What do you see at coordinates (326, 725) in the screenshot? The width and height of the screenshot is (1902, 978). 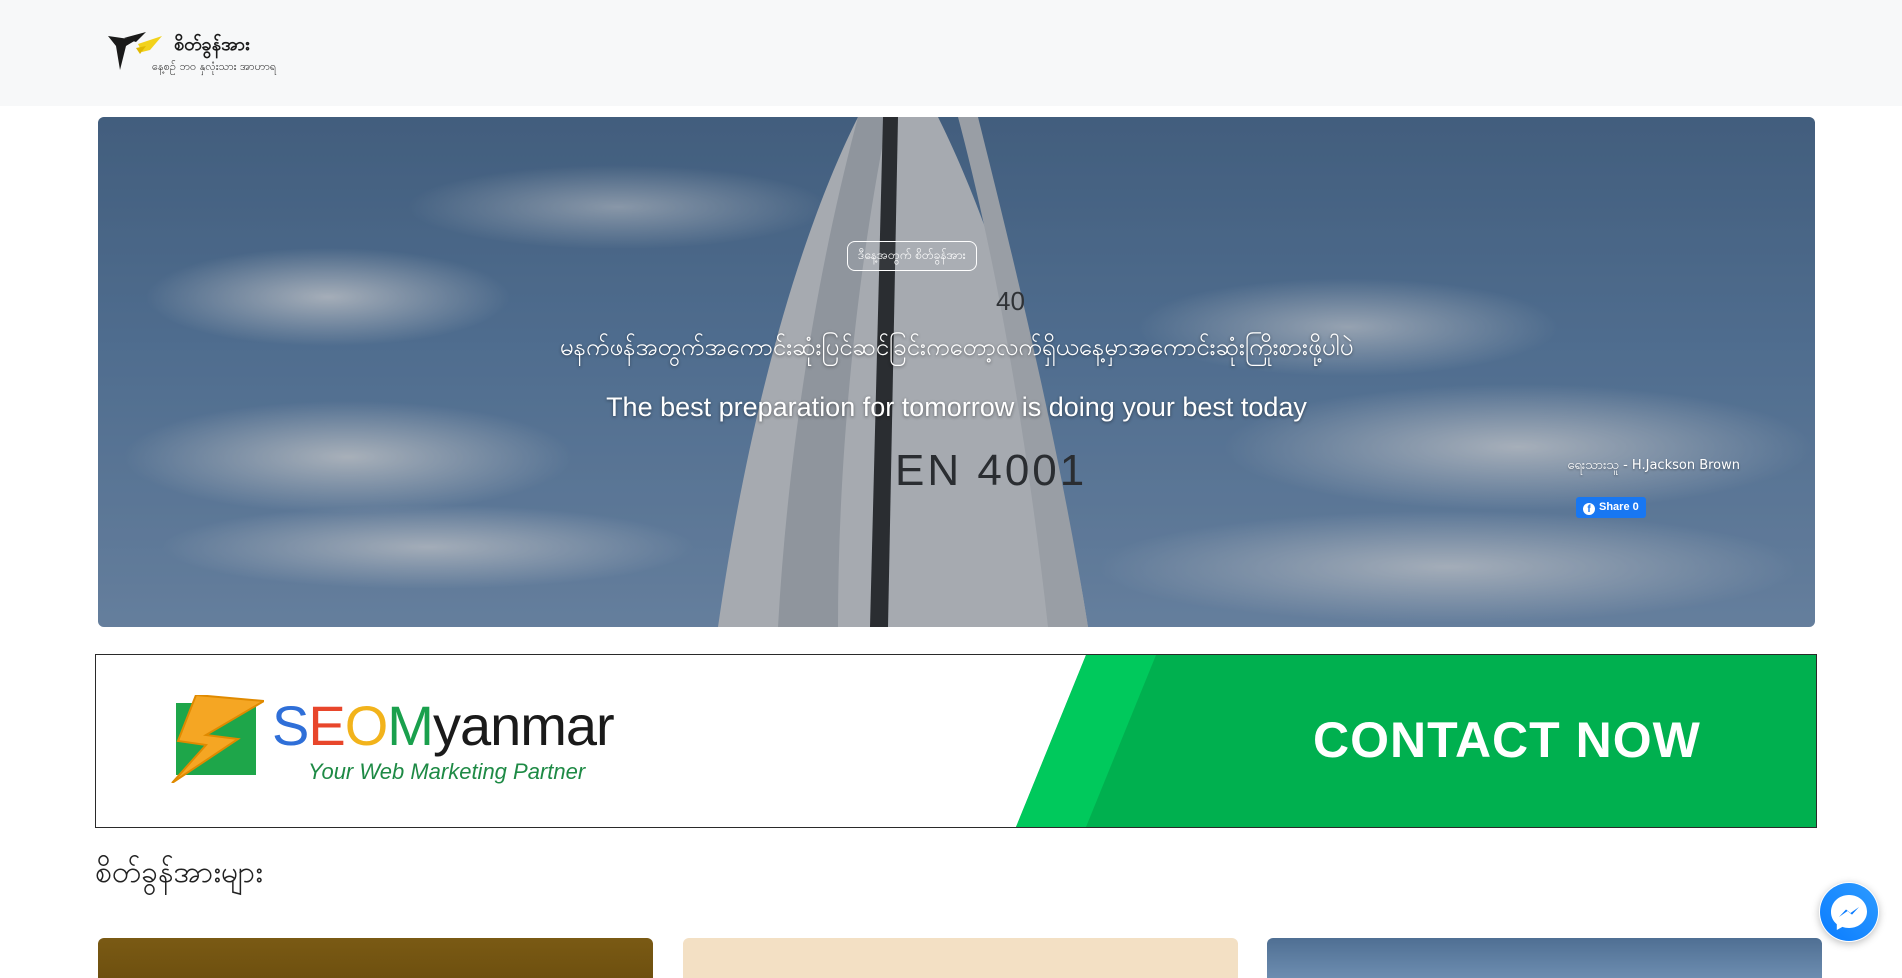 I see `brand-letter-e: E` at bounding box center [326, 725].